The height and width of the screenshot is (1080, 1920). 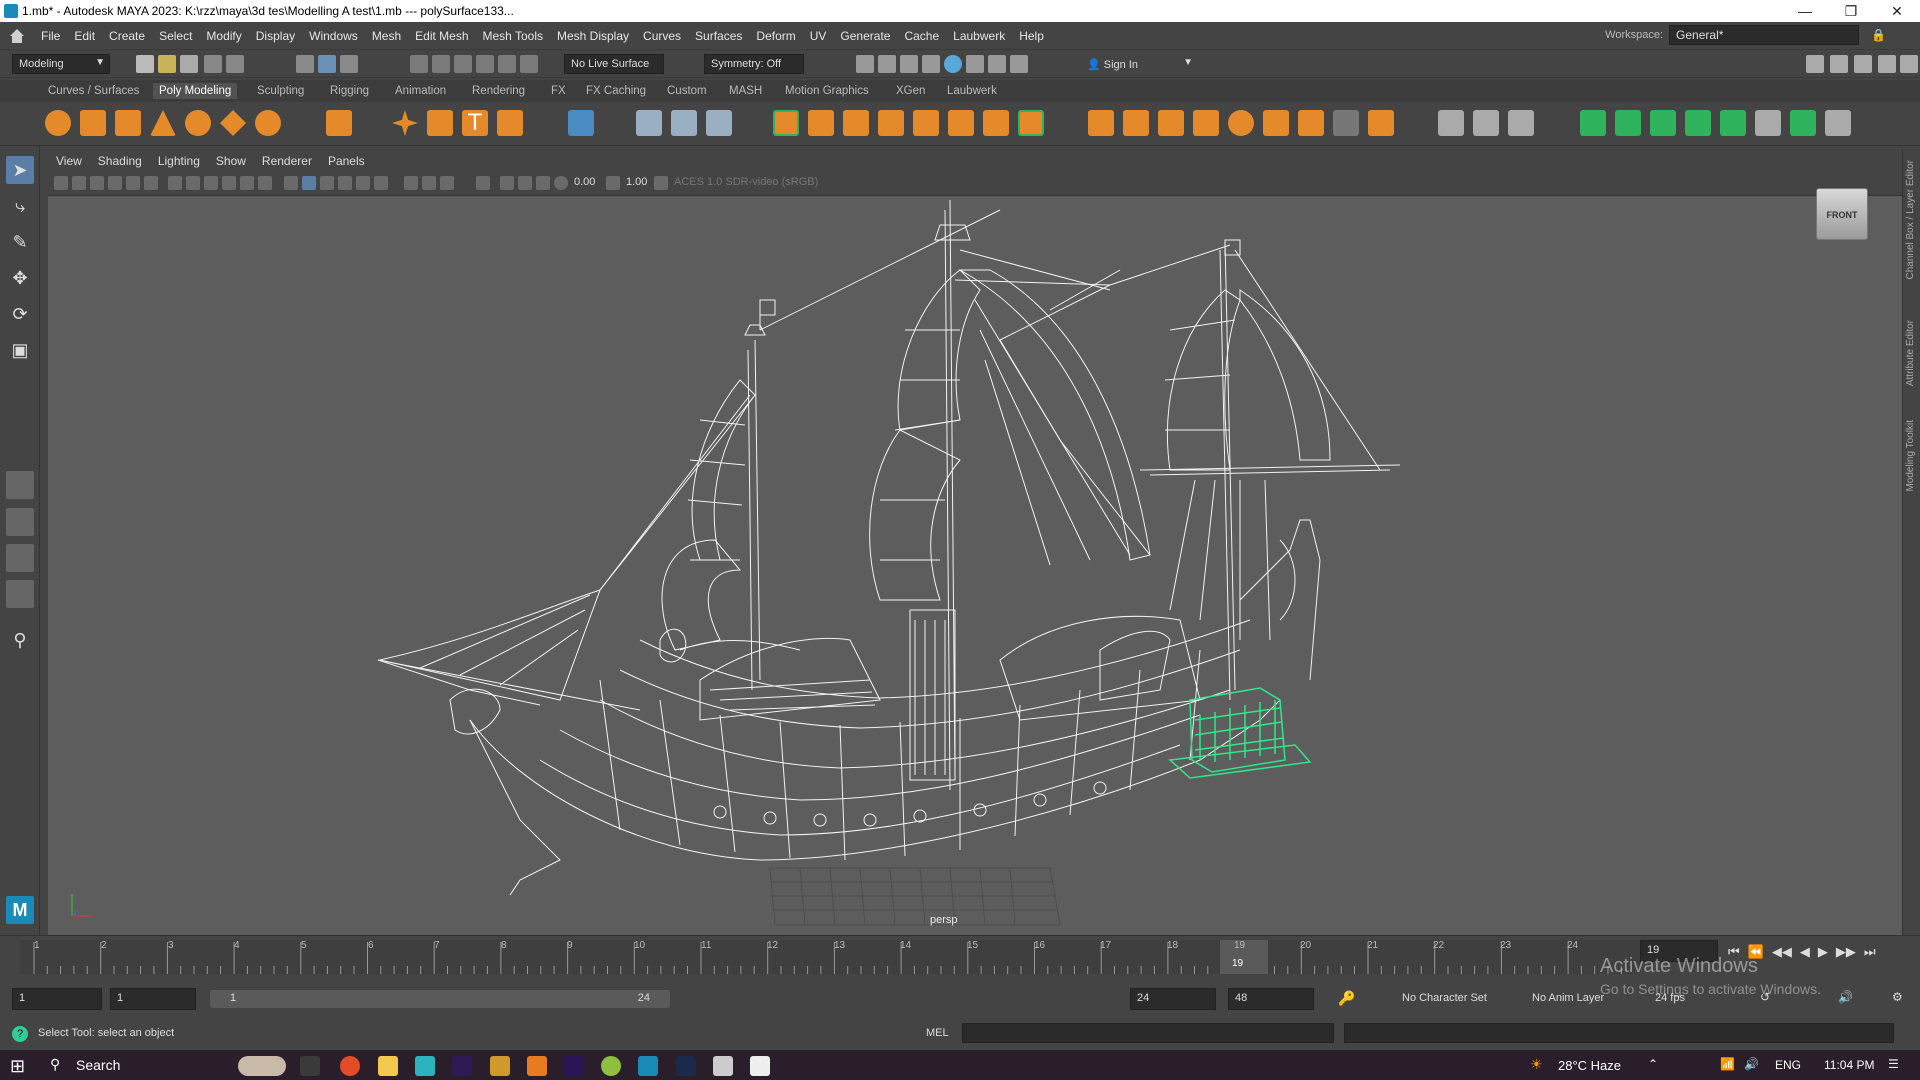 I want to click on snap-point-icon, so click(x=463, y=64).